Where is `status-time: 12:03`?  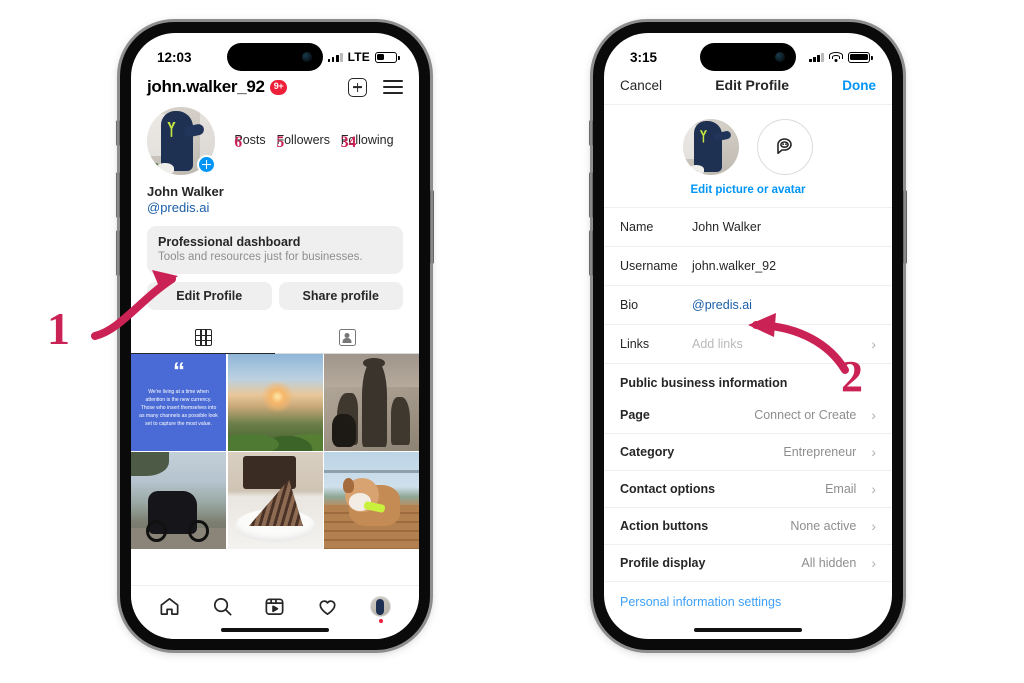
status-time: 12:03 is located at coordinates (174, 57).